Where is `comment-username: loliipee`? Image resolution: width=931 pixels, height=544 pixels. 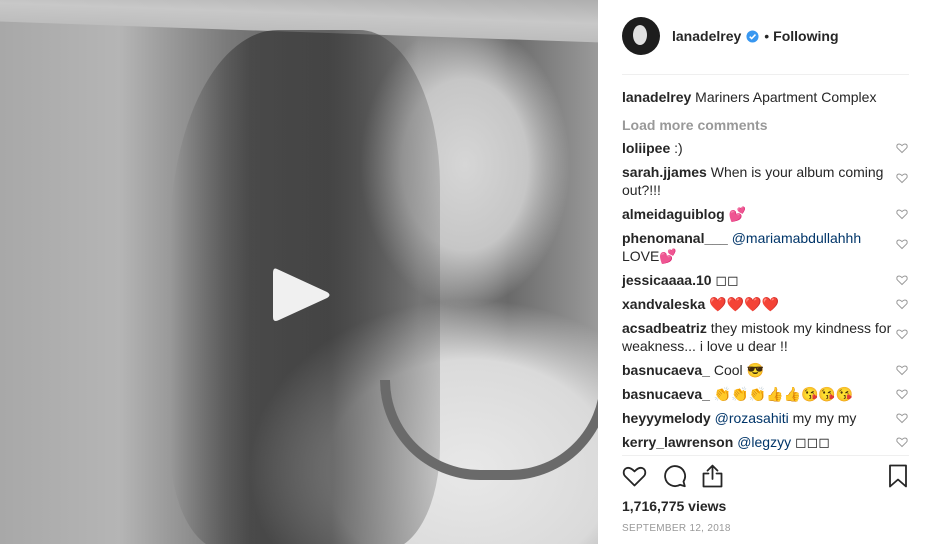
comment-username: loliipee is located at coordinates (646, 148).